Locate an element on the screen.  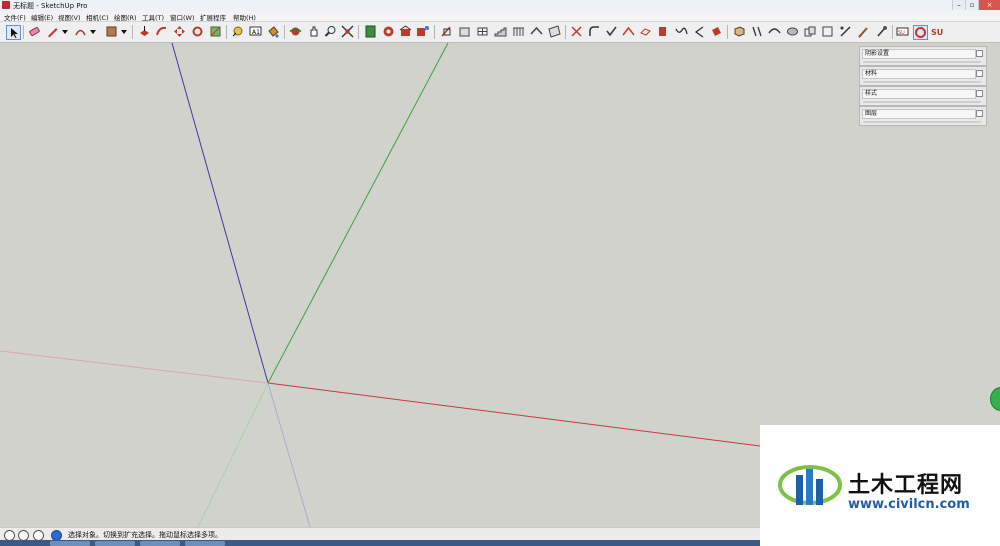
orbit-icon is located at coordinates (295, 31).